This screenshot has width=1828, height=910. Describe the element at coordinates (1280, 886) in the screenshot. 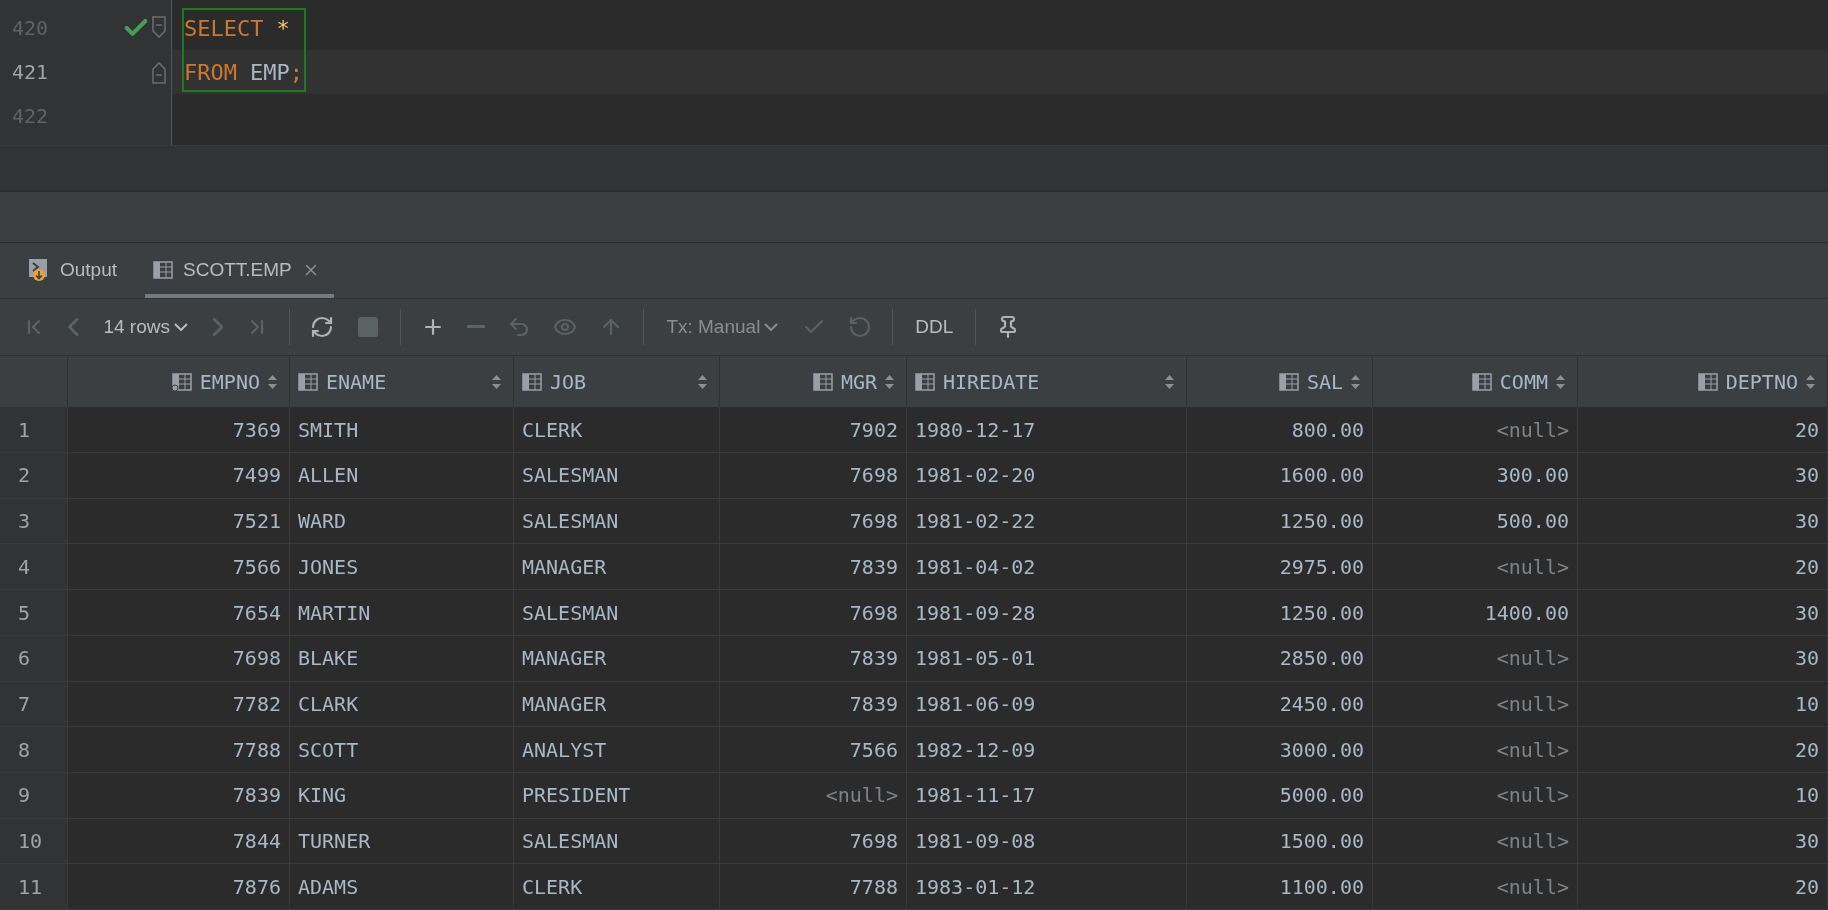

I see `table-cell: 1100.00` at that location.